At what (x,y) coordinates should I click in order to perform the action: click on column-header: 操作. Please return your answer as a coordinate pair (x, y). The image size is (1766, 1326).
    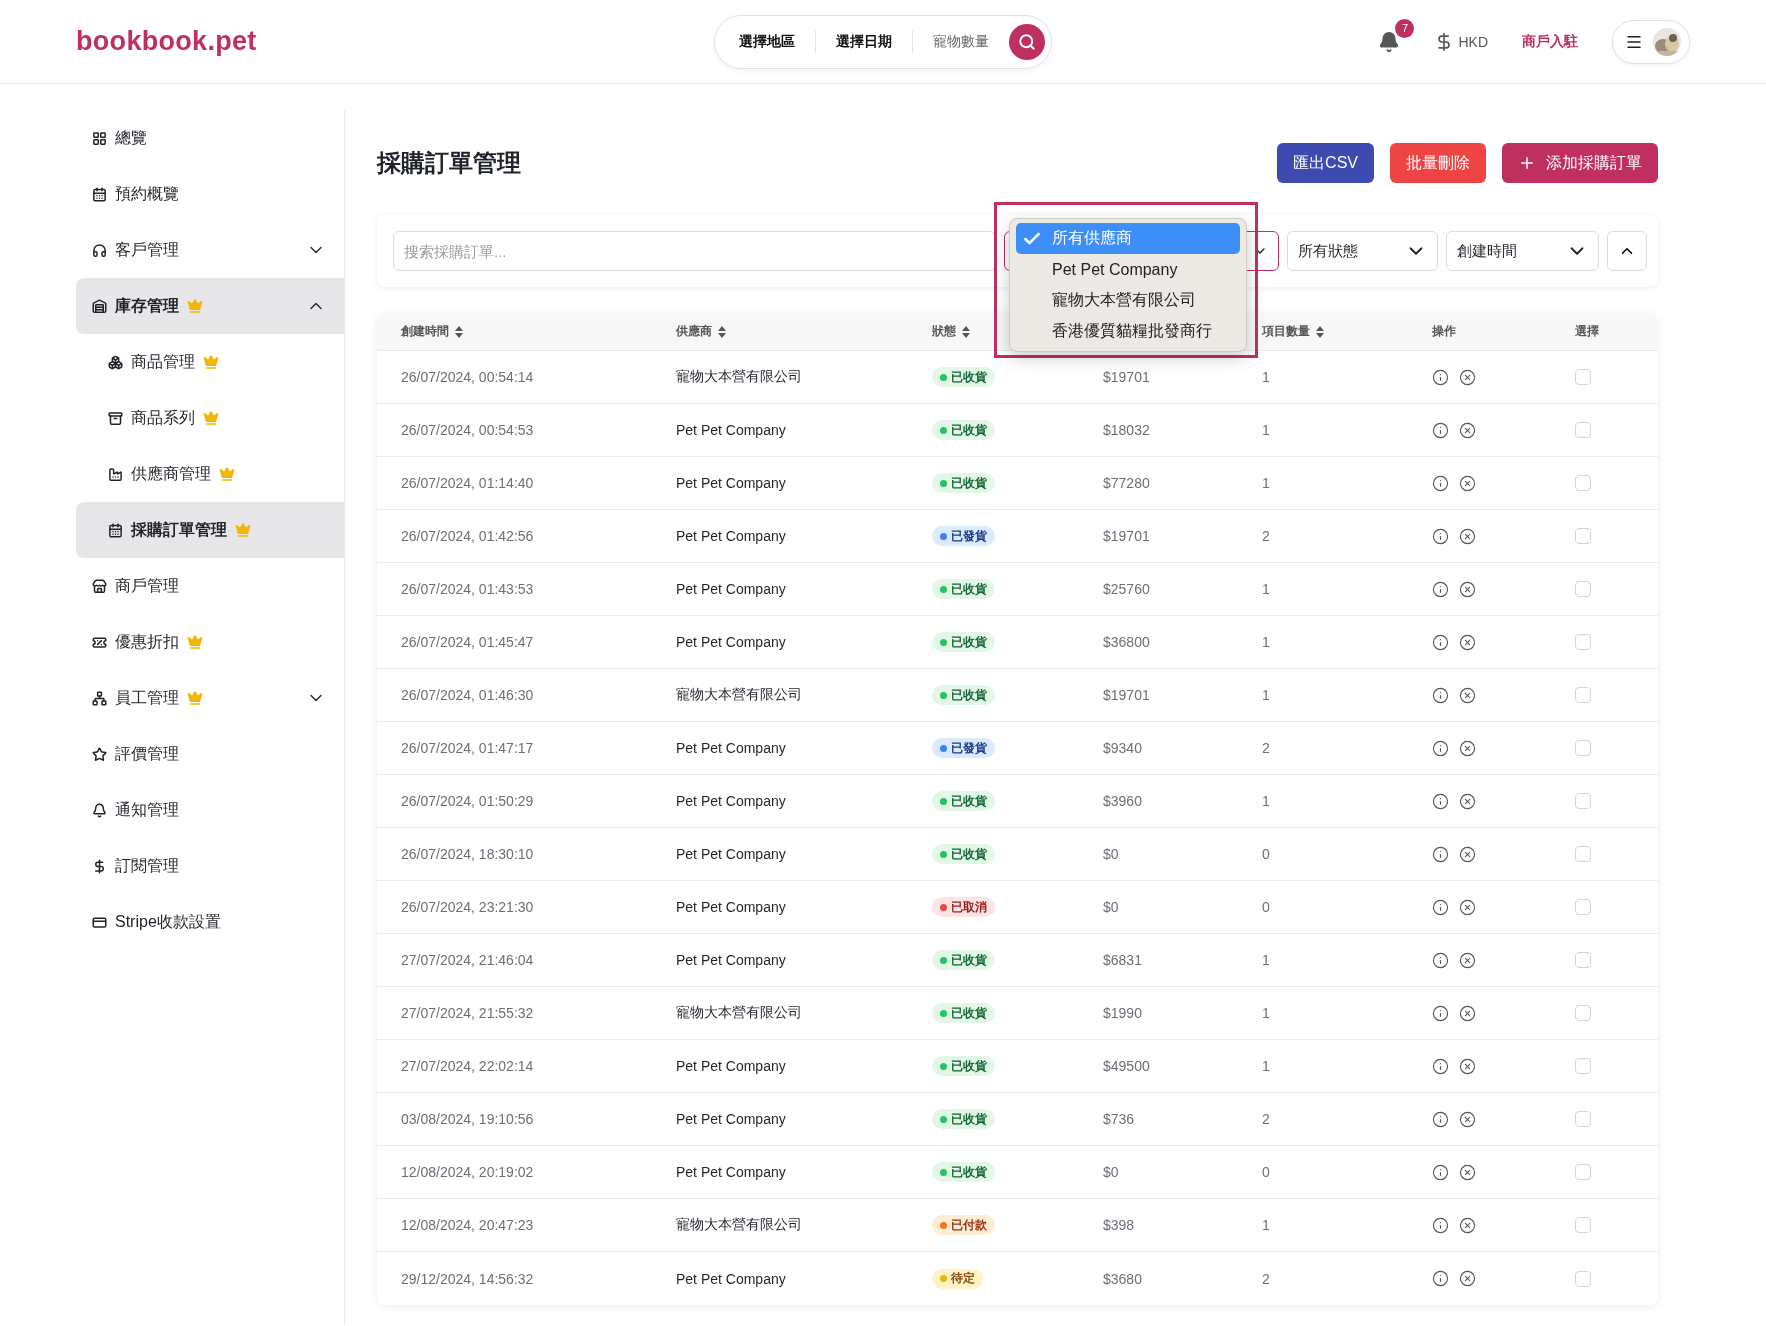
    Looking at the image, I should click on (1444, 331).